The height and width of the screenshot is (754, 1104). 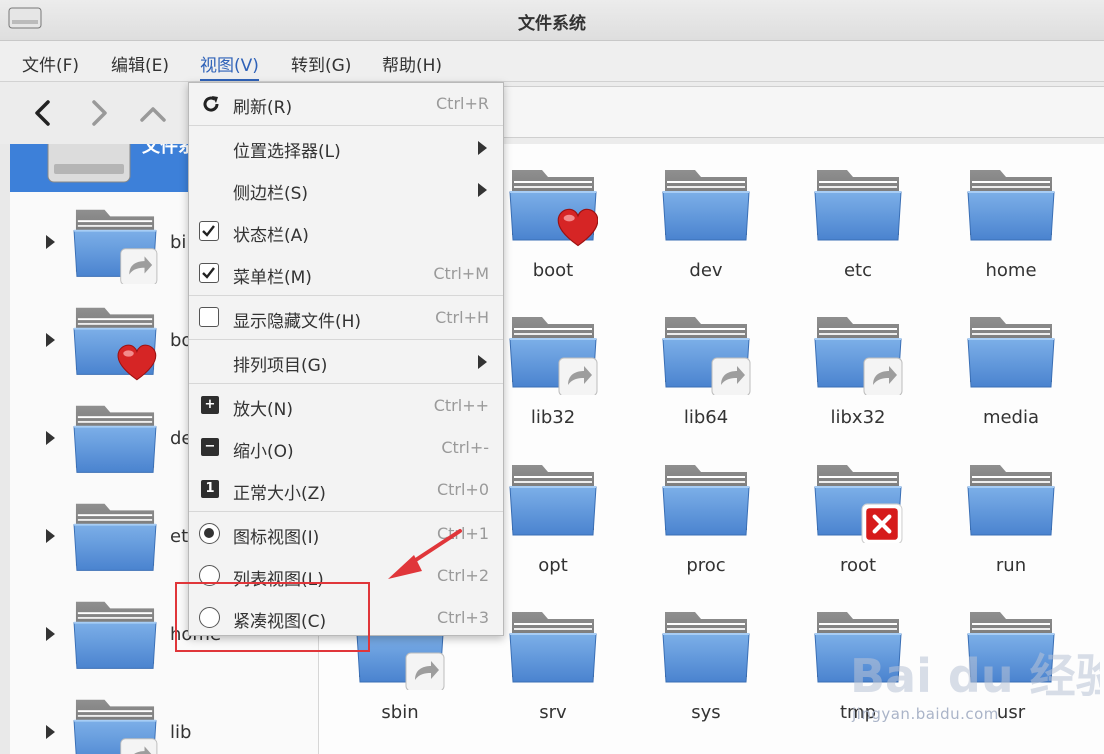 I want to click on menu-label: 侧边栏(S), so click(x=271, y=194).